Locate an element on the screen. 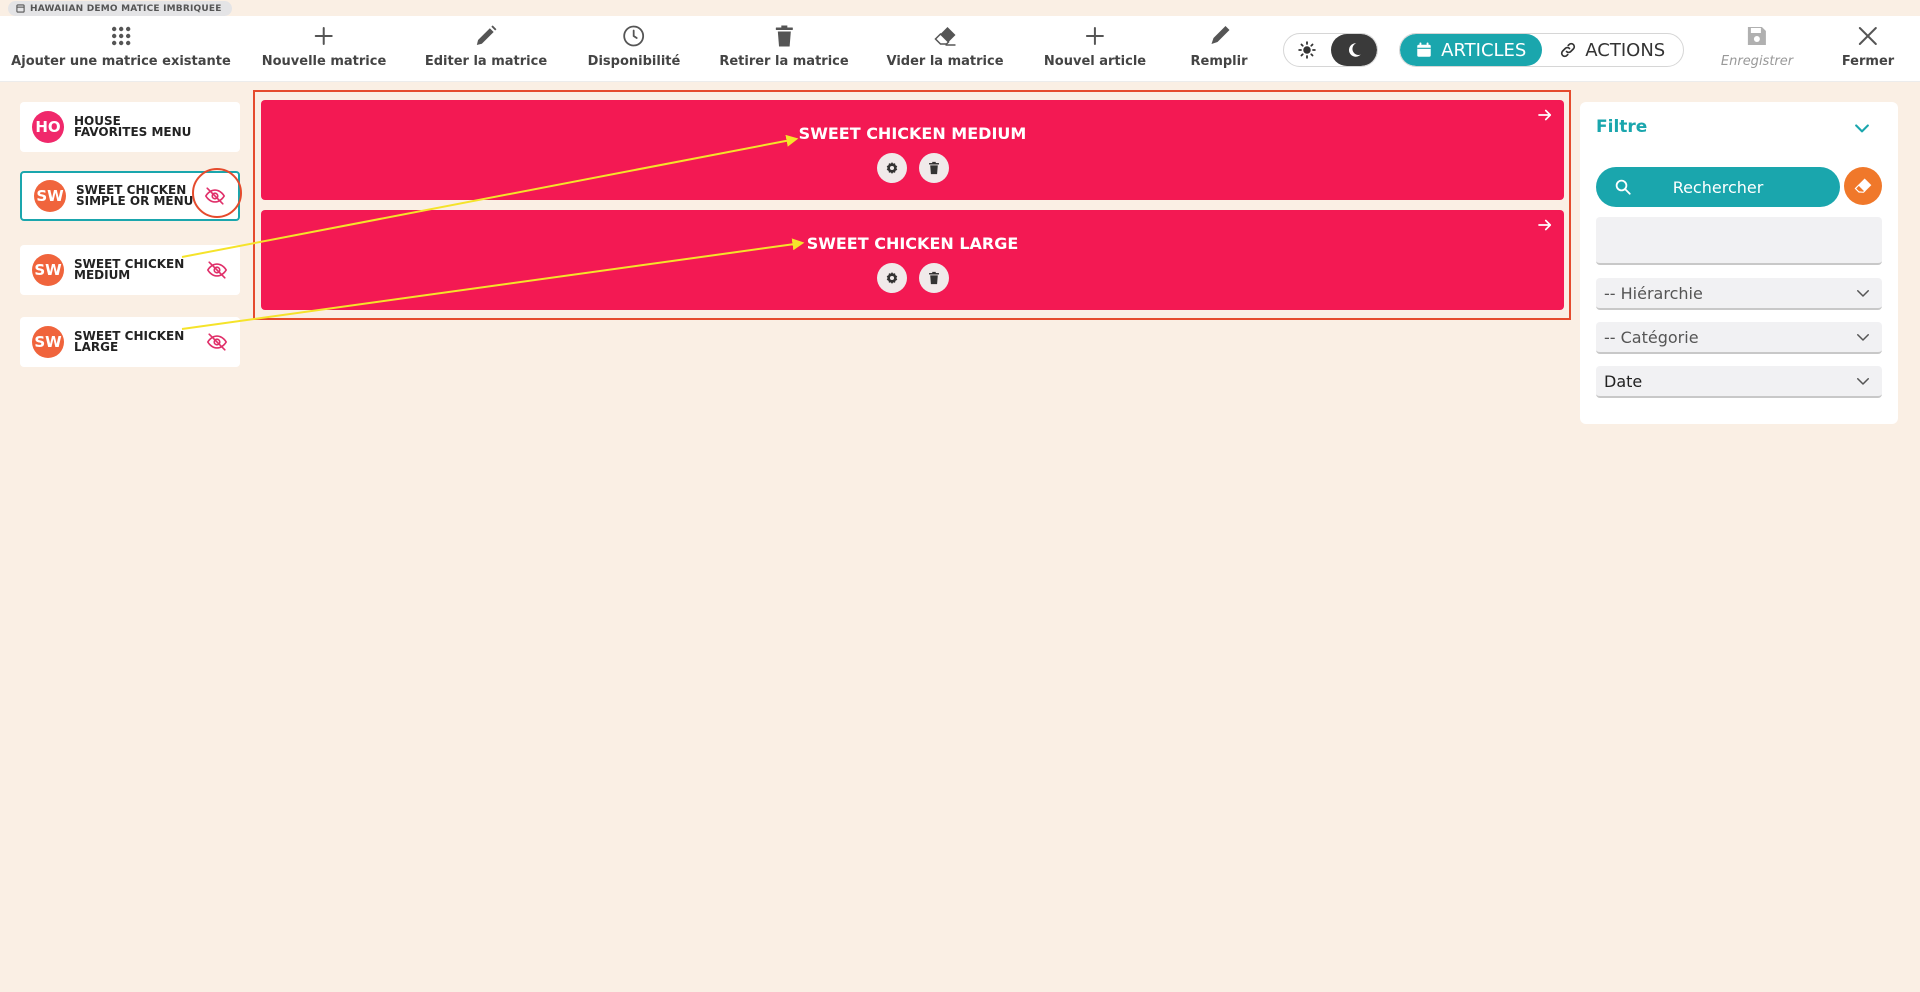  tab-articles: ARTICLES is located at coordinates (1471, 50).